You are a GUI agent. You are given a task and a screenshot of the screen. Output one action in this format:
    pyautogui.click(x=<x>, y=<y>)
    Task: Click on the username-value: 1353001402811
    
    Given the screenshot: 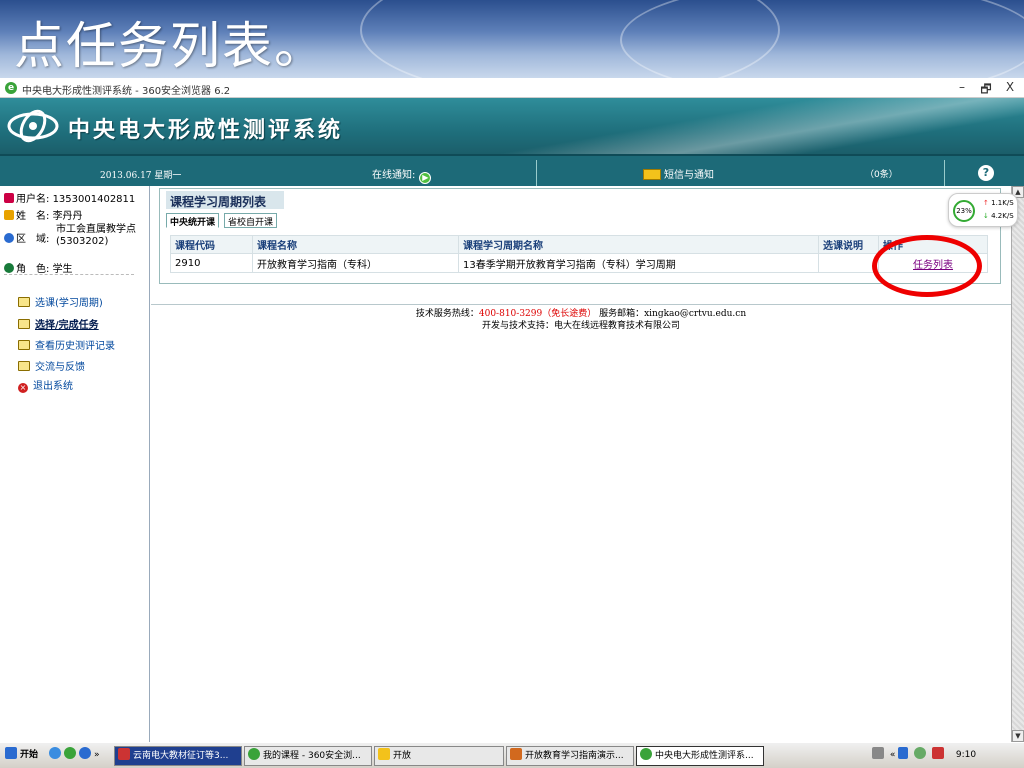 What is the action you would take?
    pyautogui.click(x=94, y=199)
    